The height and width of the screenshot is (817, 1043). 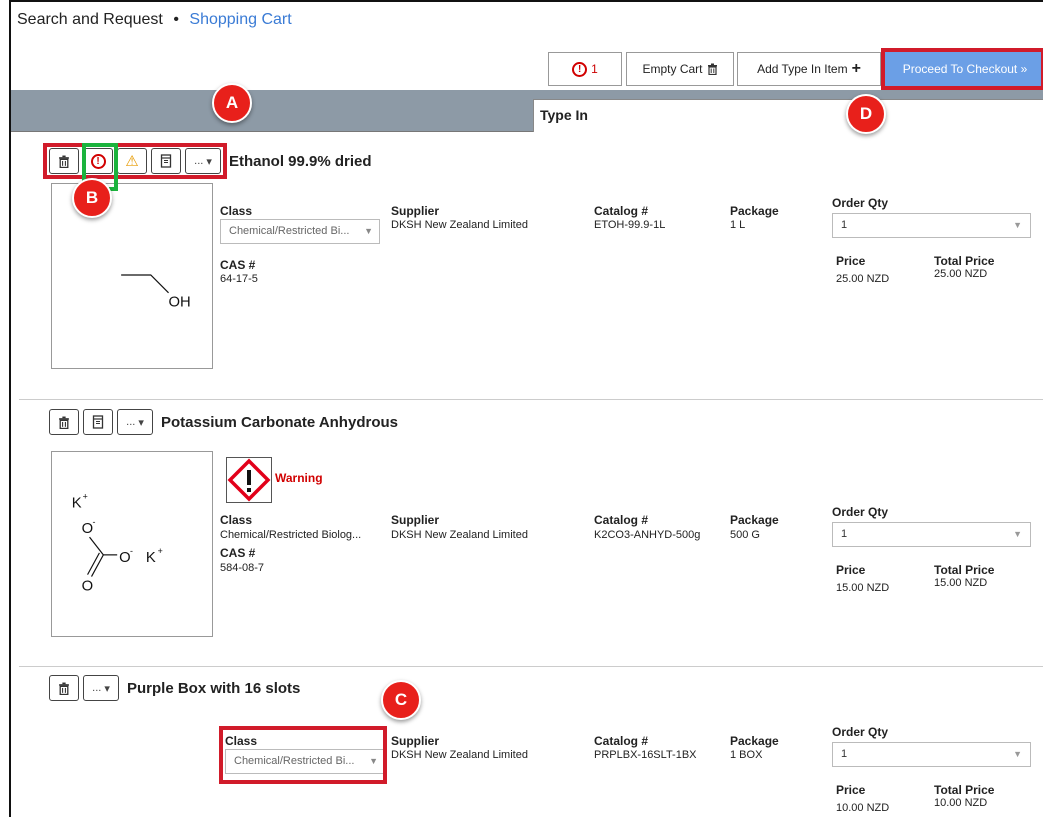 What do you see at coordinates (299, 478) in the screenshot?
I see `hazard-warning-text: Warning` at bounding box center [299, 478].